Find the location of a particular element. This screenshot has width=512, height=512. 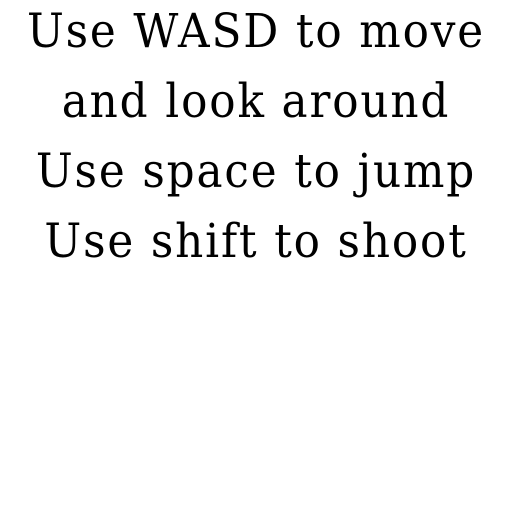

instruction-line-shoot: Use shift to shoot is located at coordinates (256, 241).